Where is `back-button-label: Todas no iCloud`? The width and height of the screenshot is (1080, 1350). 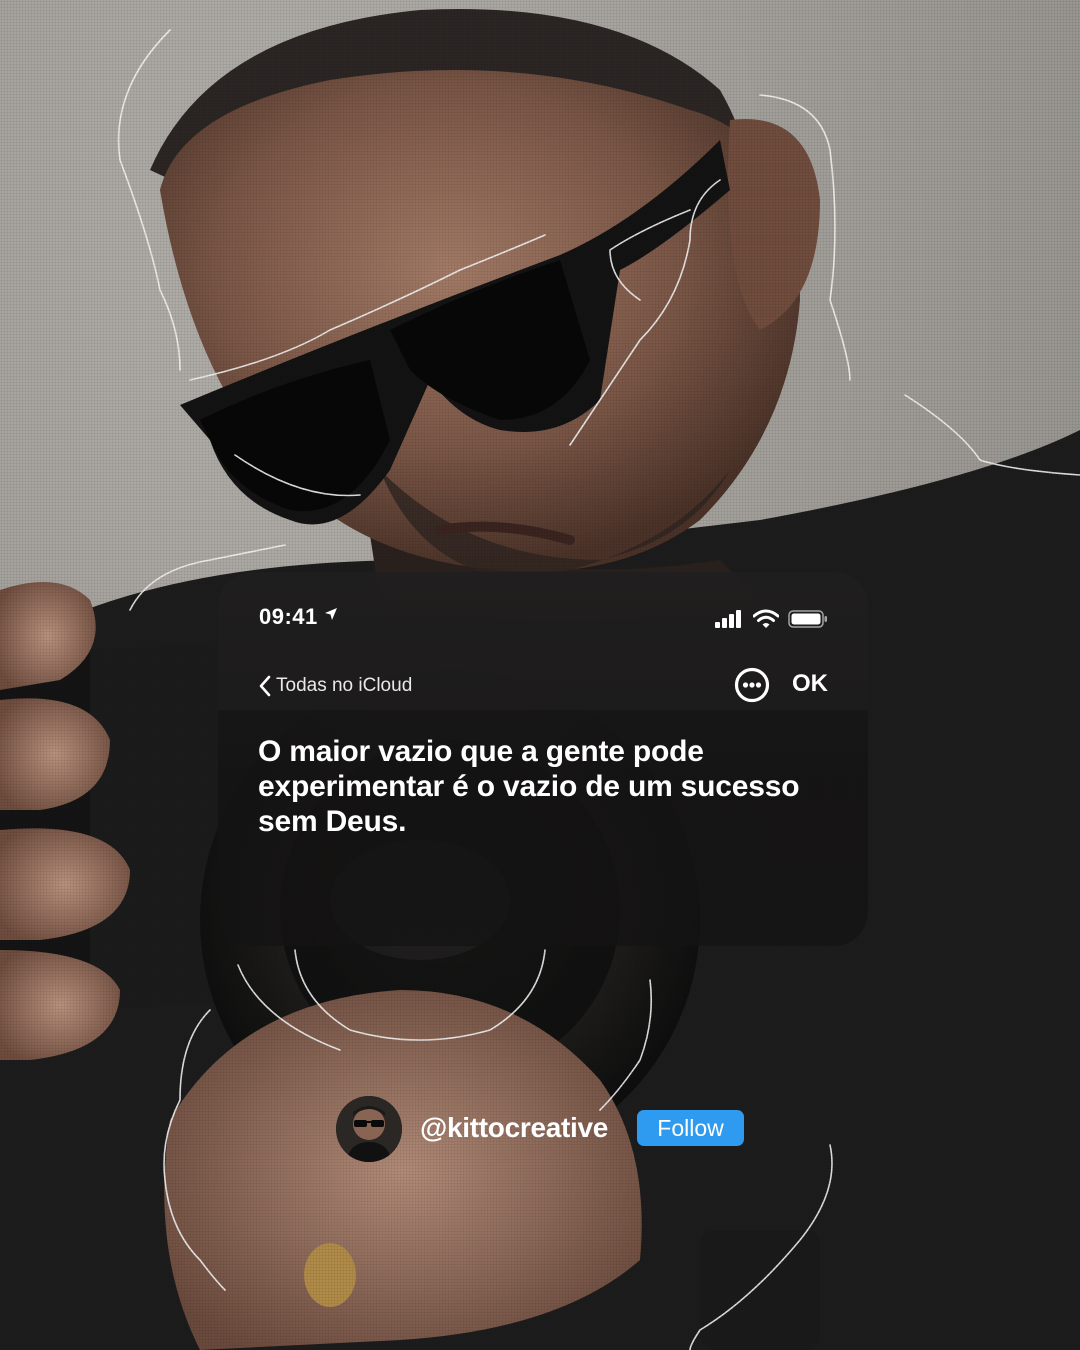
back-button-label: Todas no iCloud is located at coordinates (344, 685).